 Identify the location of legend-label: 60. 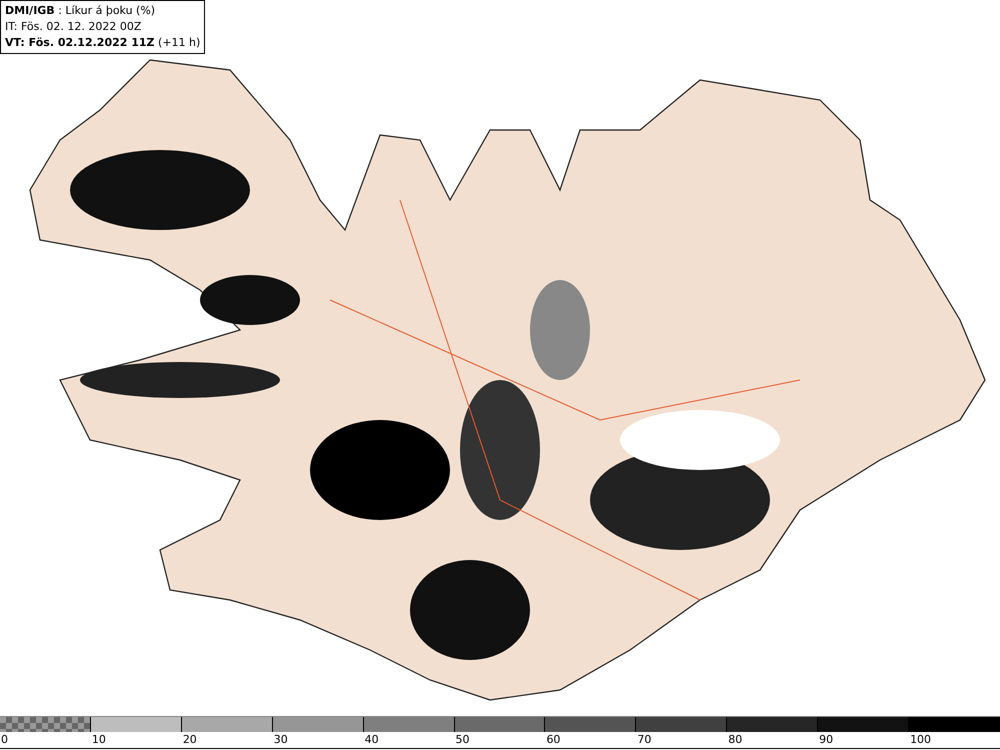
(553, 740).